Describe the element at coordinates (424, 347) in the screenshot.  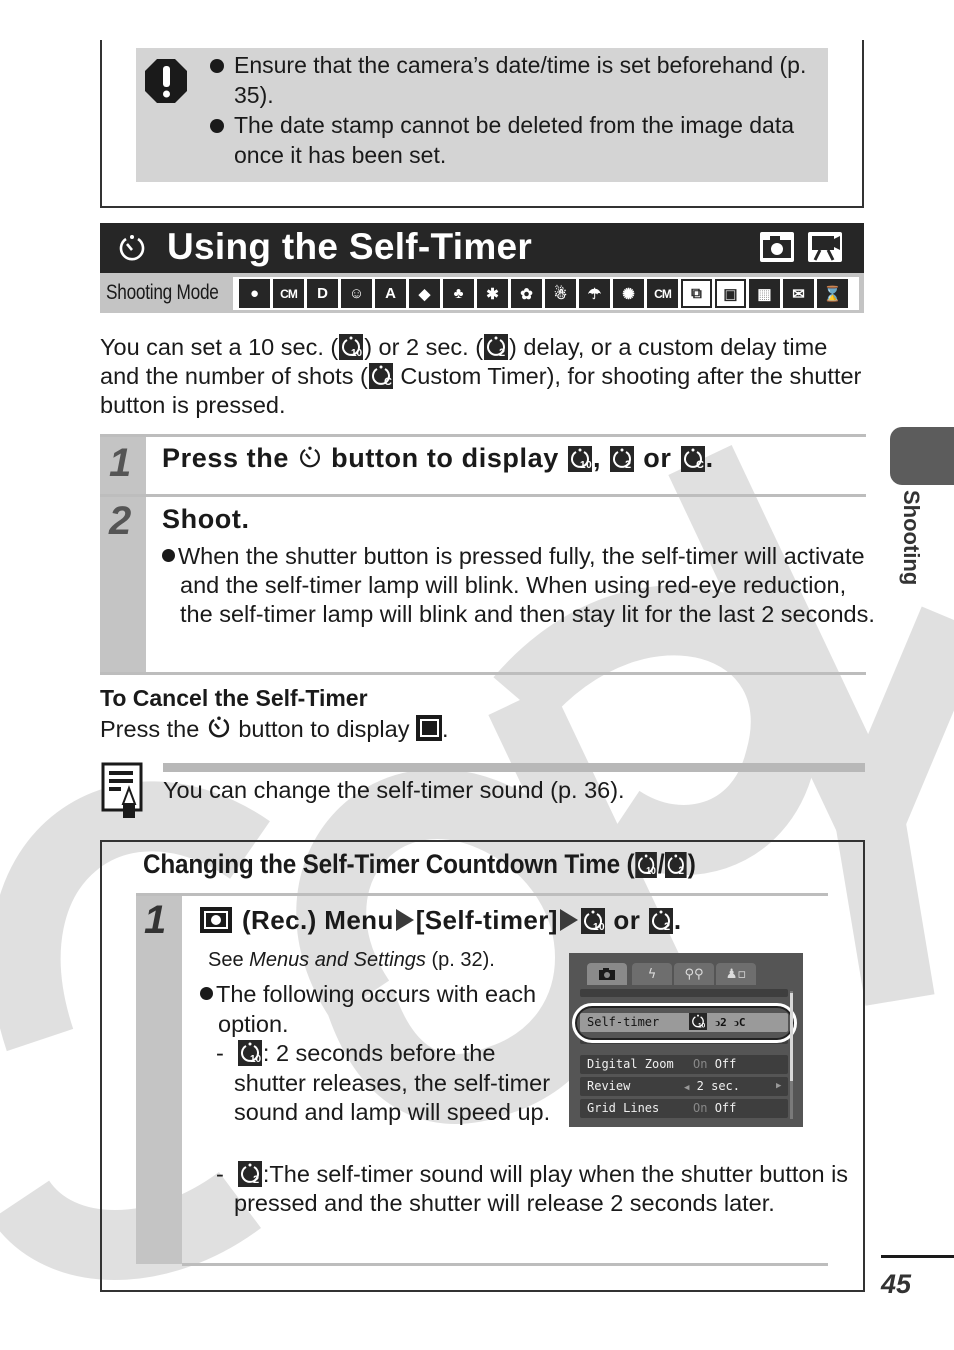
I see `intro-text: ) or 2 sec. (` at that location.